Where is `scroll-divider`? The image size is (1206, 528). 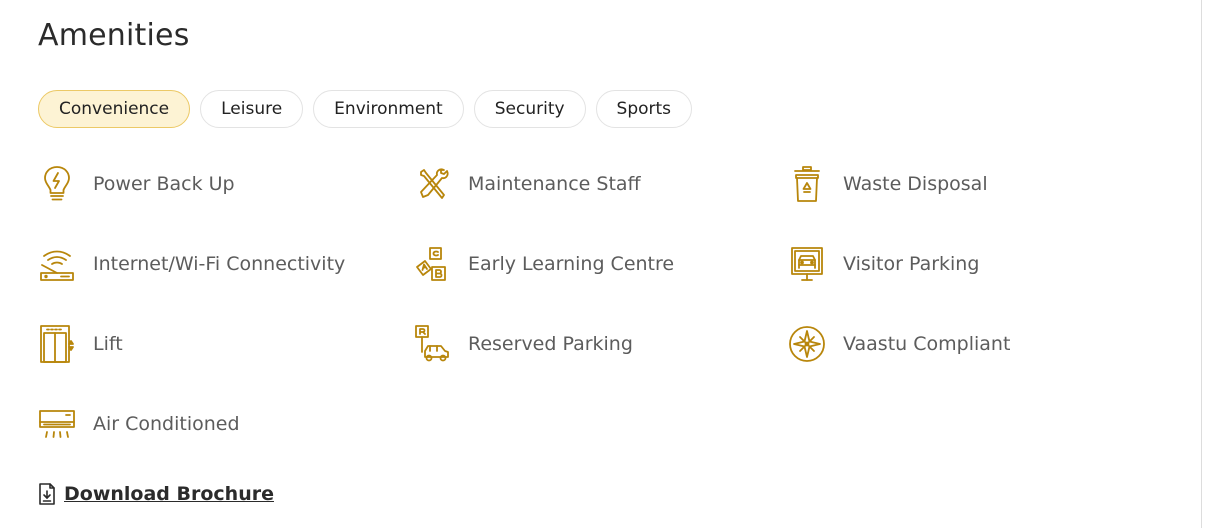 scroll-divider is located at coordinates (1201, 264).